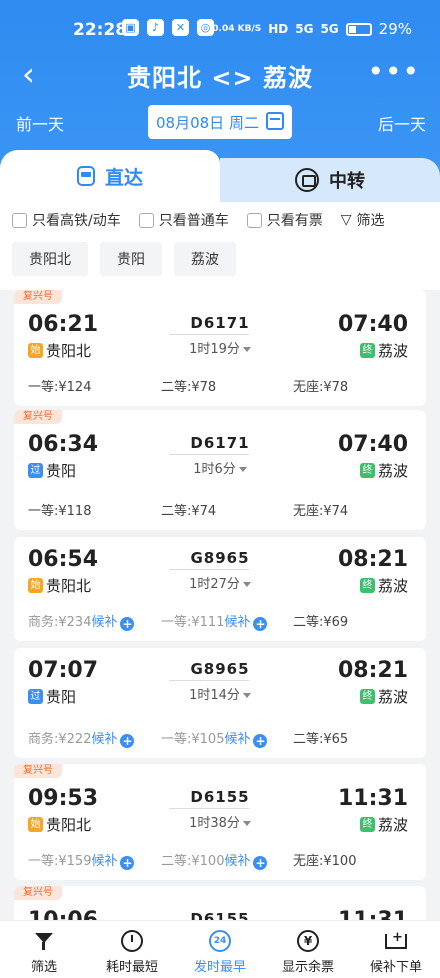  What do you see at coordinates (308, 941) in the screenshot?
I see `yen-icon: ¥` at bounding box center [308, 941].